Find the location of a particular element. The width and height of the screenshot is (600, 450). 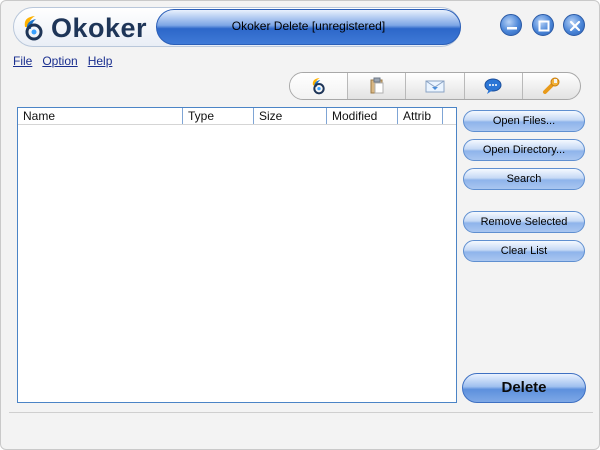

brand-logo: Okoker is located at coordinates (83, 28).